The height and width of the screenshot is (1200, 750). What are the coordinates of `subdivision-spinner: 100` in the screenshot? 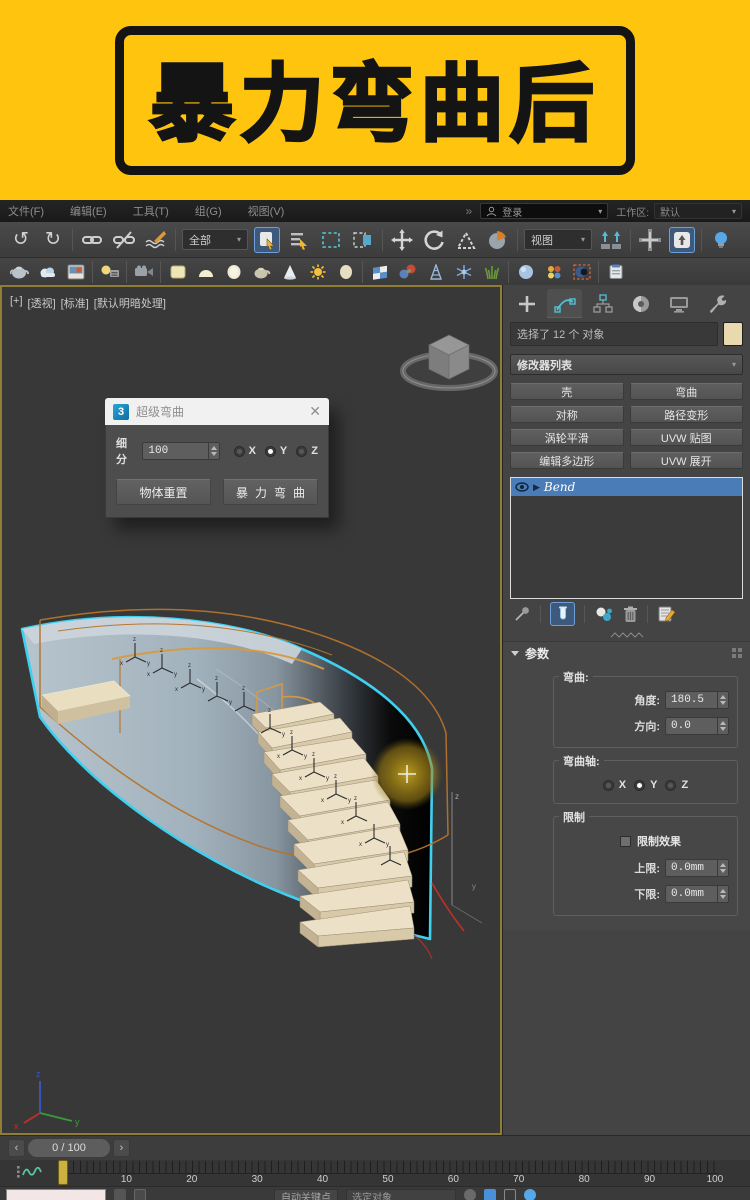 It's located at (181, 451).